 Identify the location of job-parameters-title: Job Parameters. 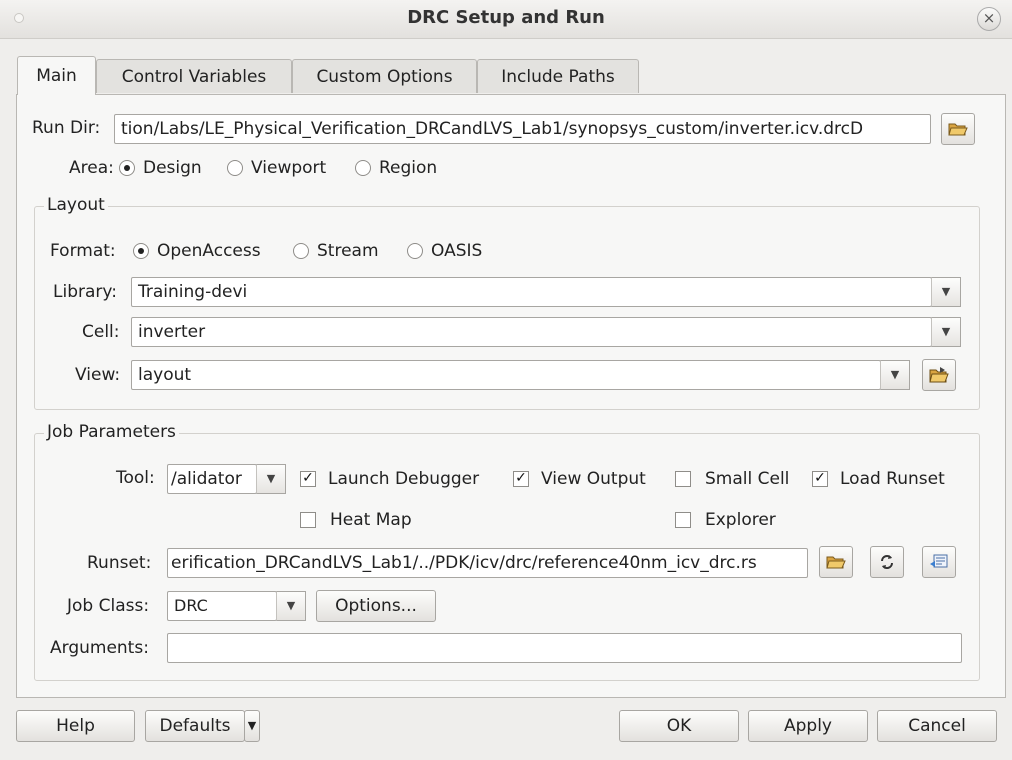
(111, 432).